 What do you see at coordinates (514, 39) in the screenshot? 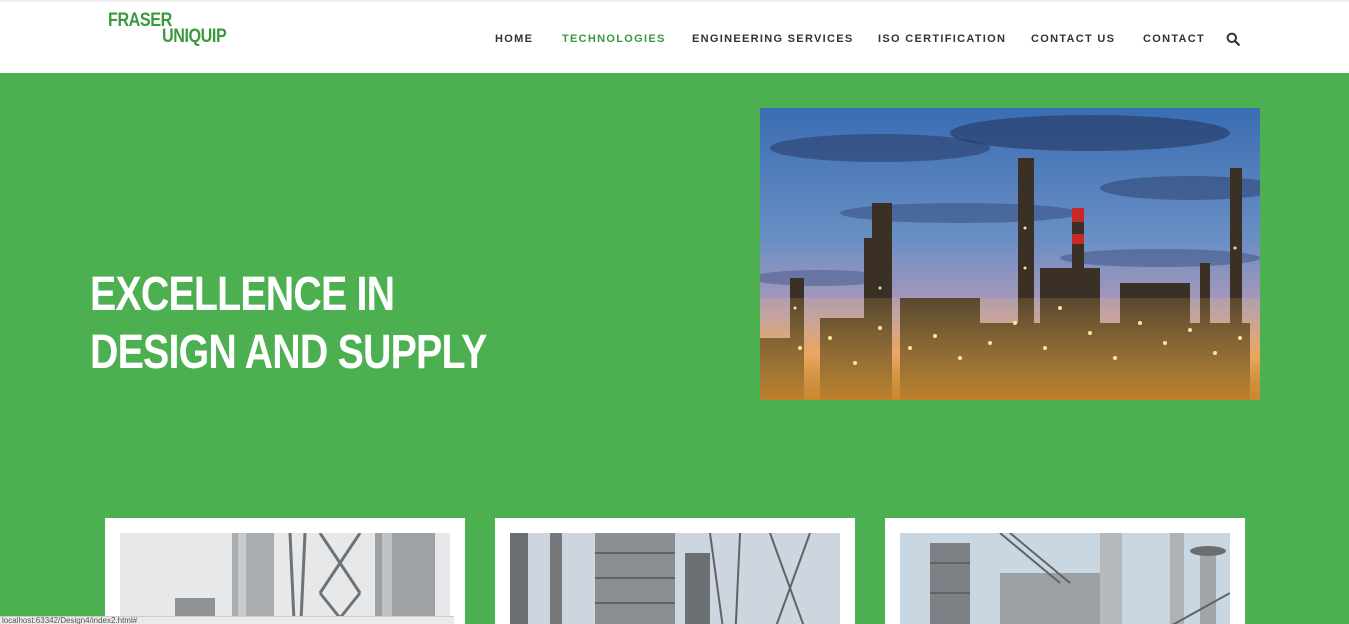
I see `nav-home: HOME` at bounding box center [514, 39].